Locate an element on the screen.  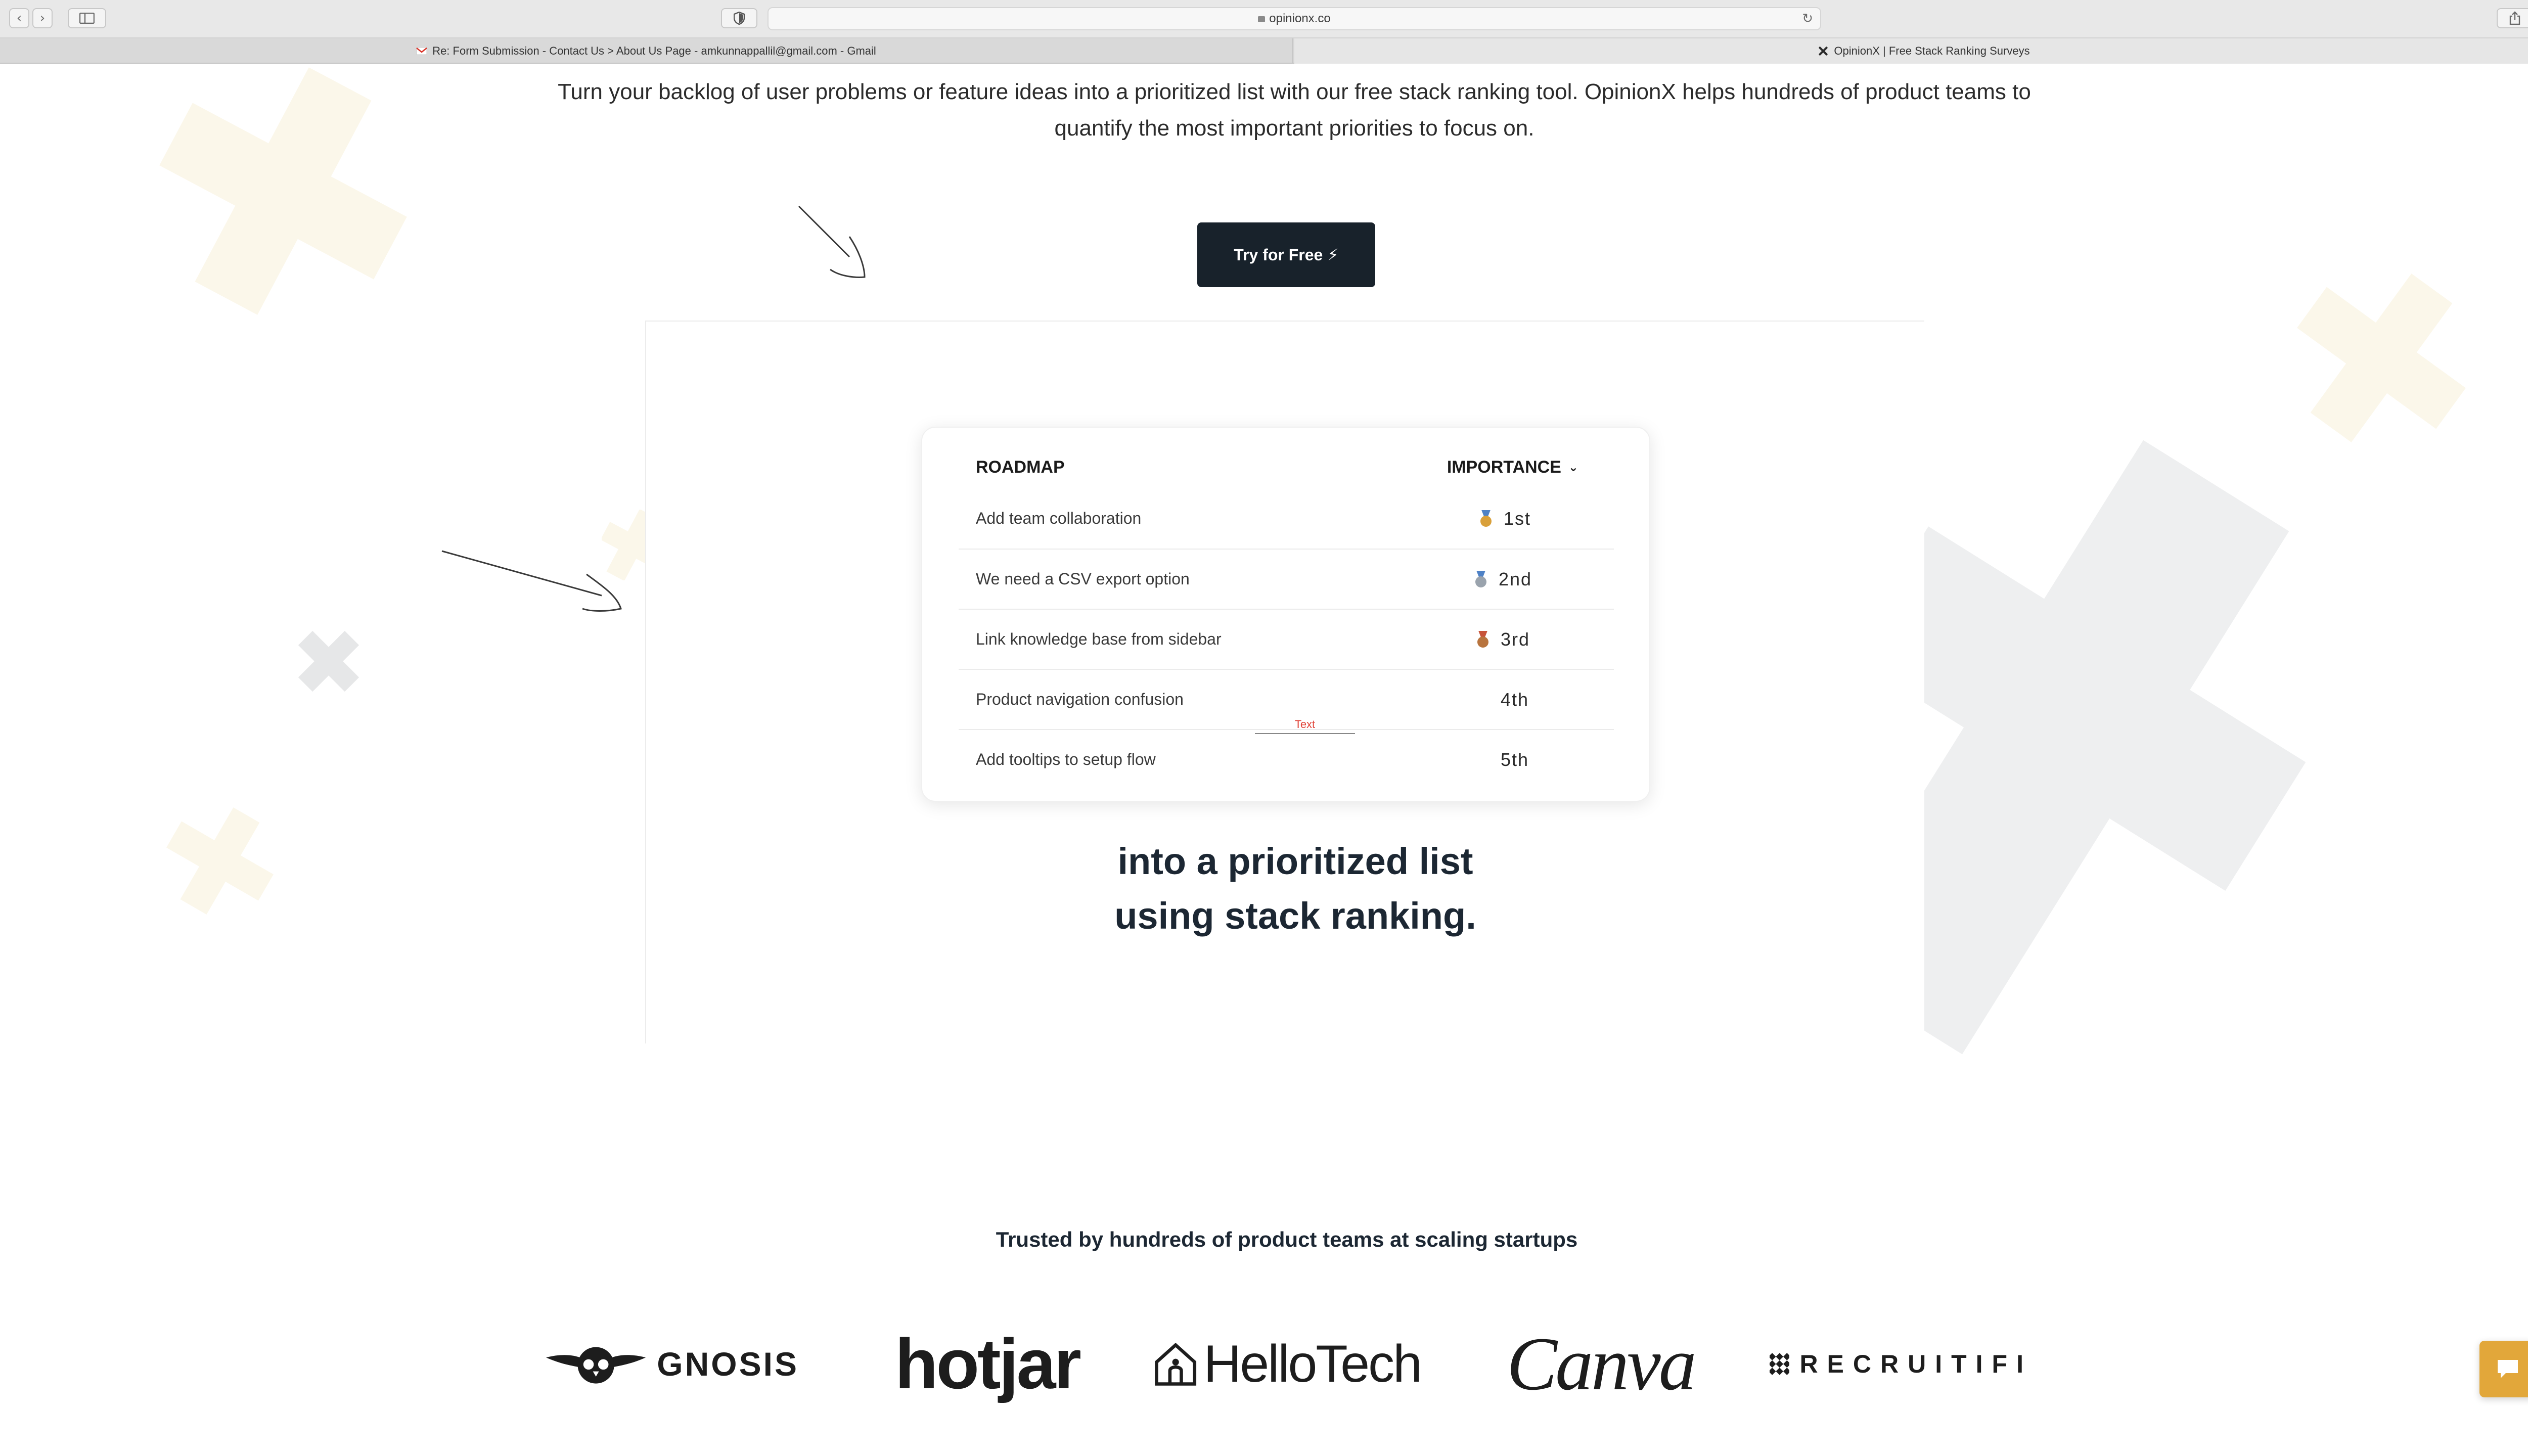
importance-column-header: IMPORTANCE is located at coordinates (1504, 467).